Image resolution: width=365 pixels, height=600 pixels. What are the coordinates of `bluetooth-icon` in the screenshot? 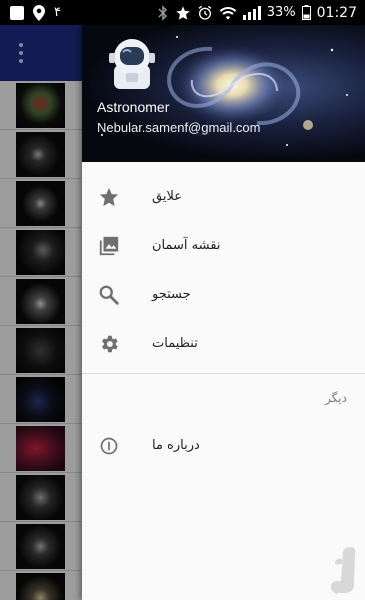 It's located at (162, 12).